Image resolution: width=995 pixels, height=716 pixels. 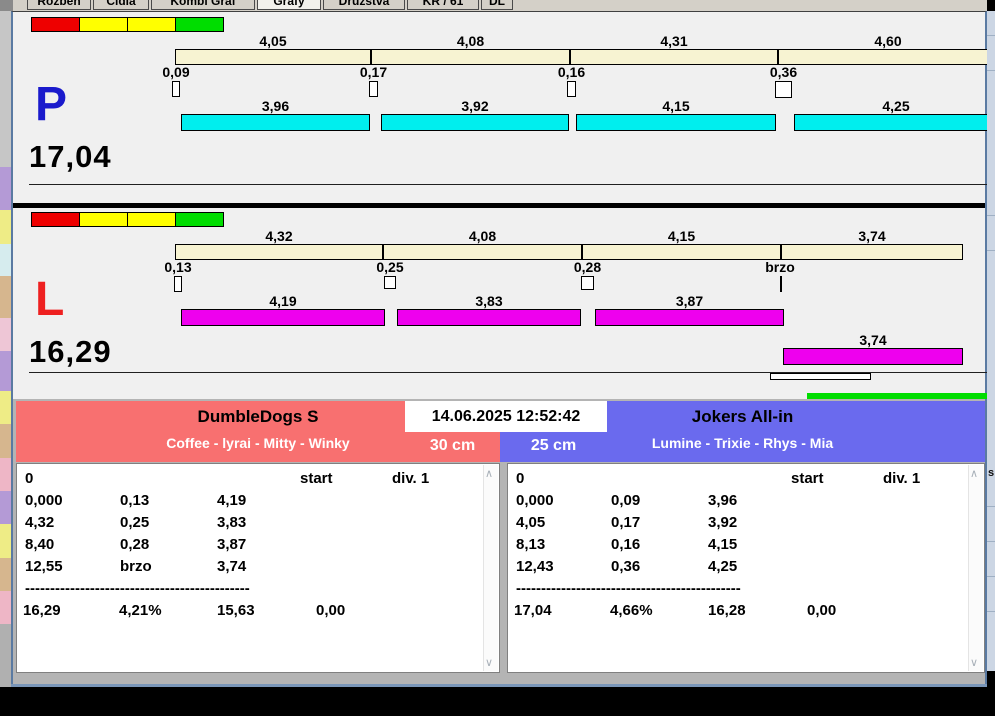 I want to click on tab-kombi-graf: Kombi Graf, so click(x=203, y=5).